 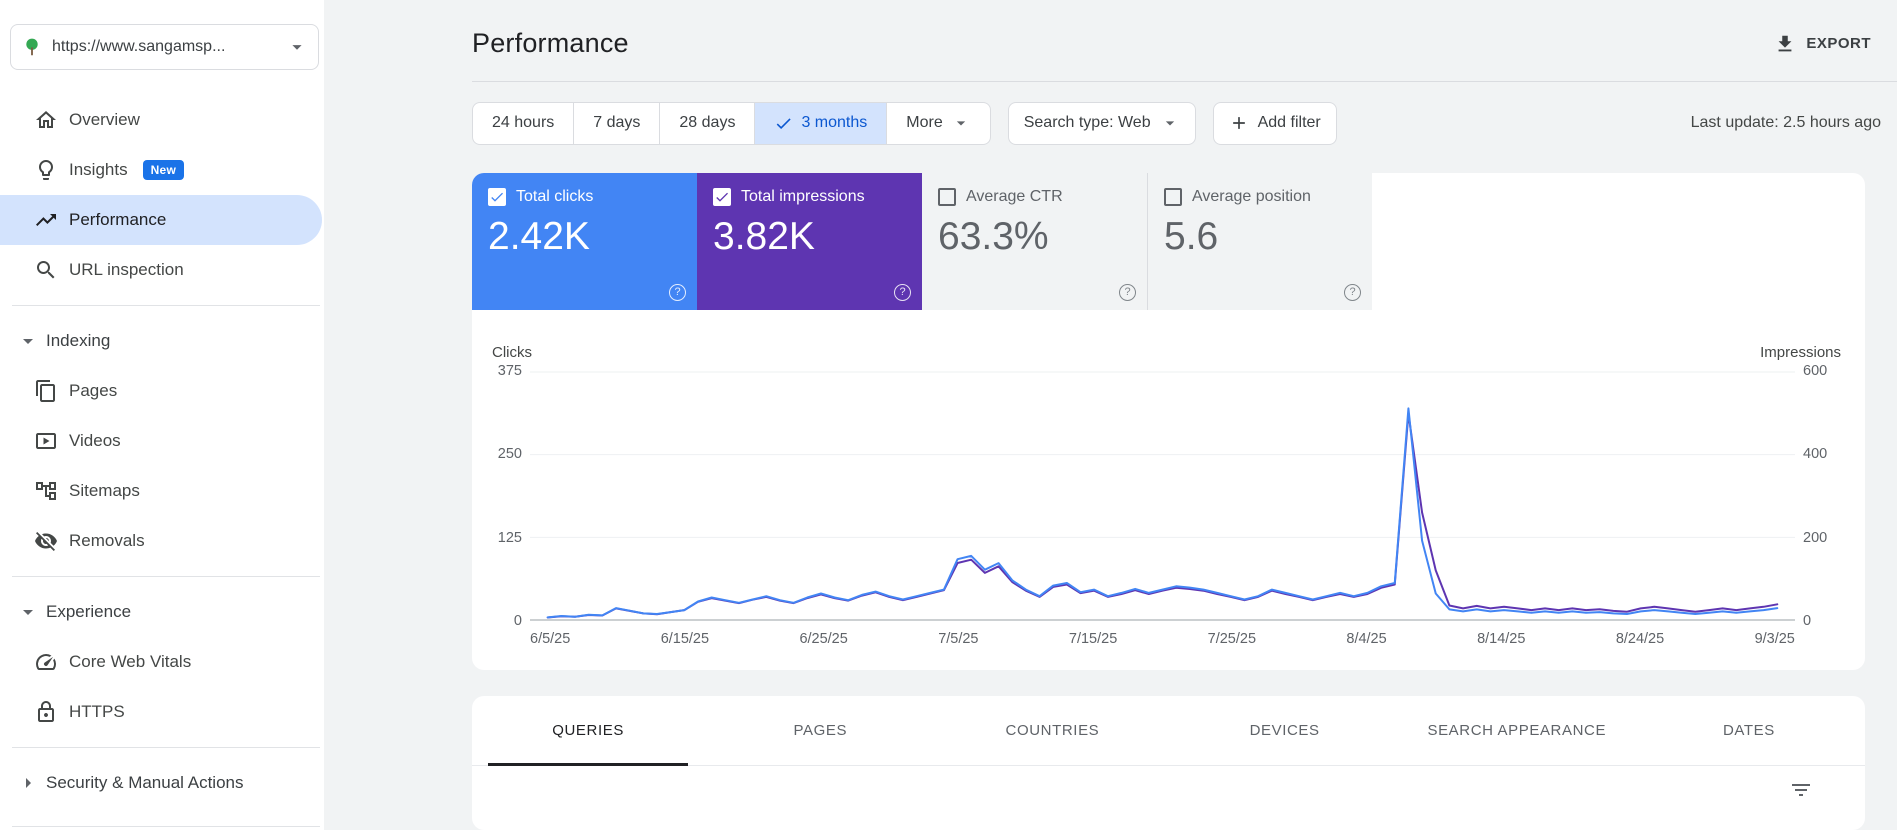 What do you see at coordinates (162, 783) in the screenshot?
I see `sidebar-section-security: Security & Manual Actions` at bounding box center [162, 783].